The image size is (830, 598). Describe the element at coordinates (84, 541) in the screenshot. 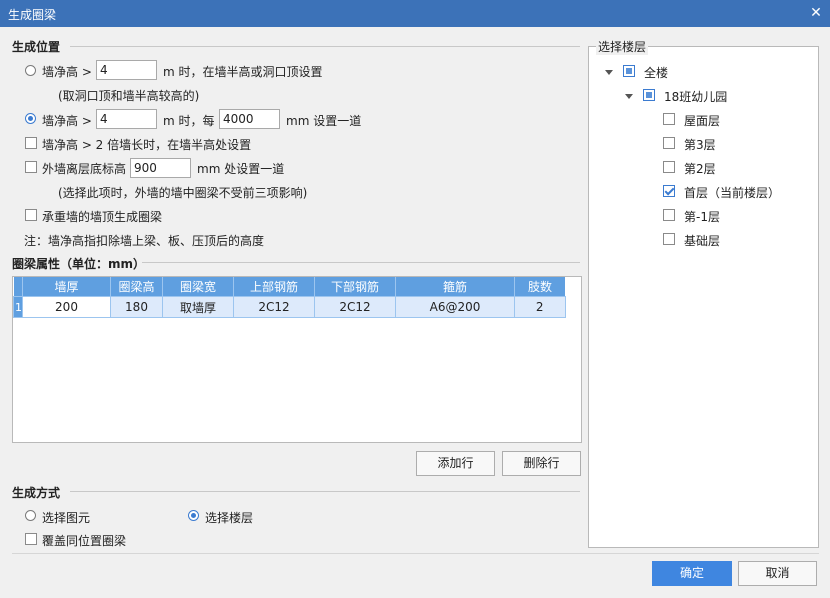

I see `overwrite-label: 覆盖同位置圈梁` at that location.